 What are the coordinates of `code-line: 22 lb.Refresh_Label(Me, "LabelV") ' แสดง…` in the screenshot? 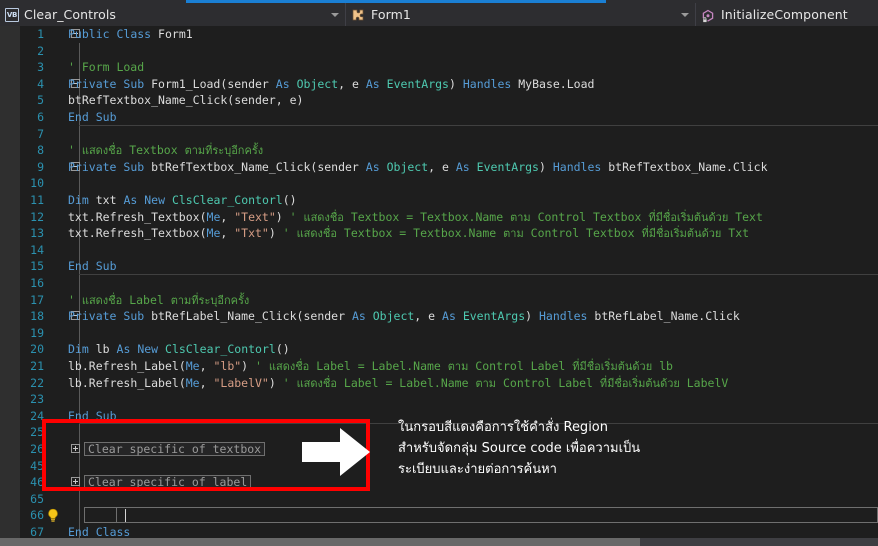 It's located at (439, 383).